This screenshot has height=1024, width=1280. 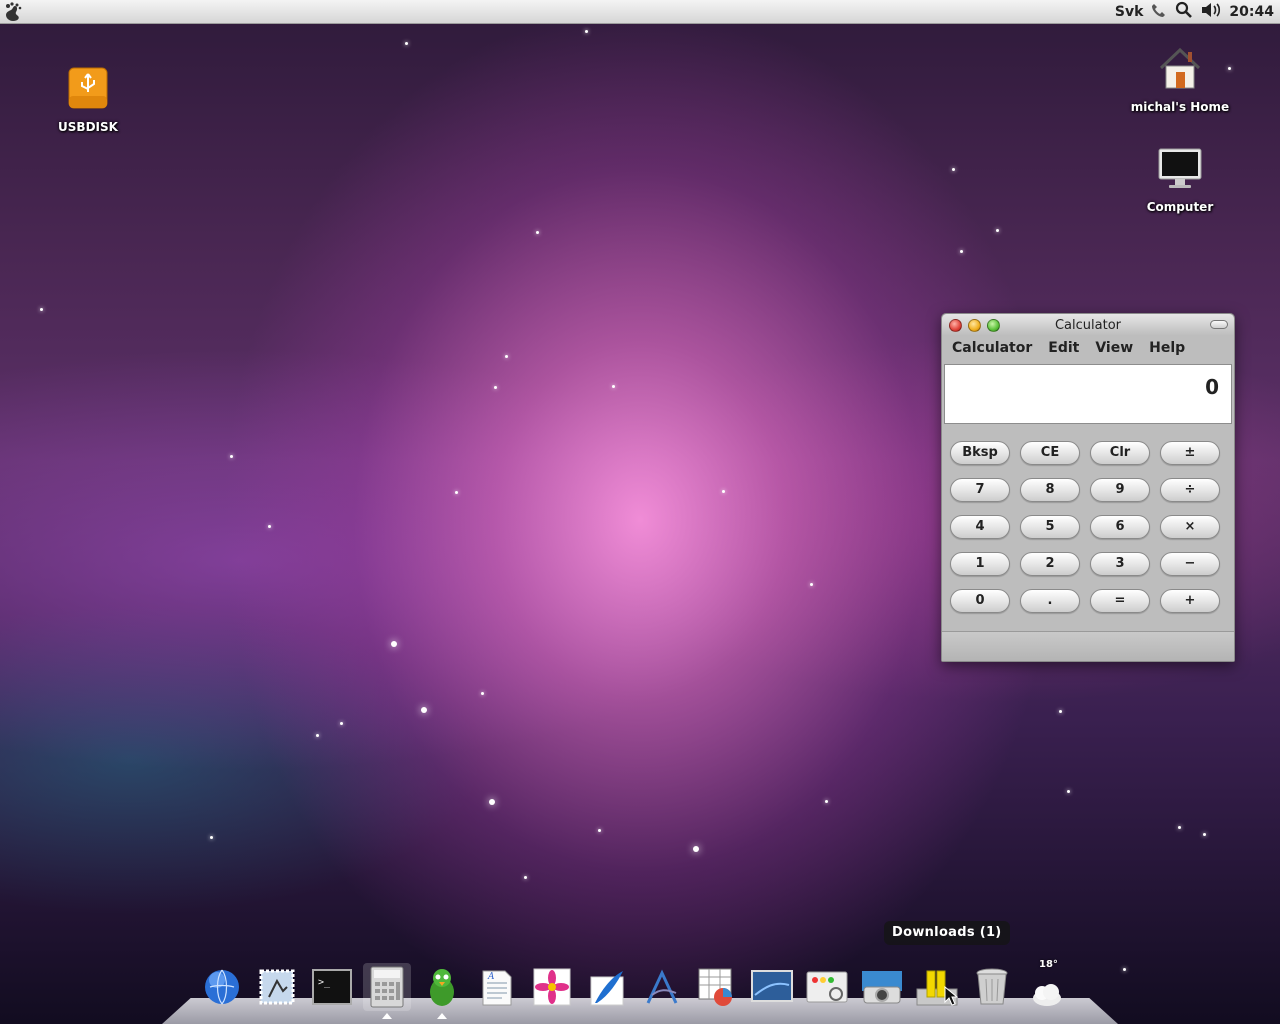 What do you see at coordinates (992, 348) in the screenshot?
I see `menu-calculator: Calculator` at bounding box center [992, 348].